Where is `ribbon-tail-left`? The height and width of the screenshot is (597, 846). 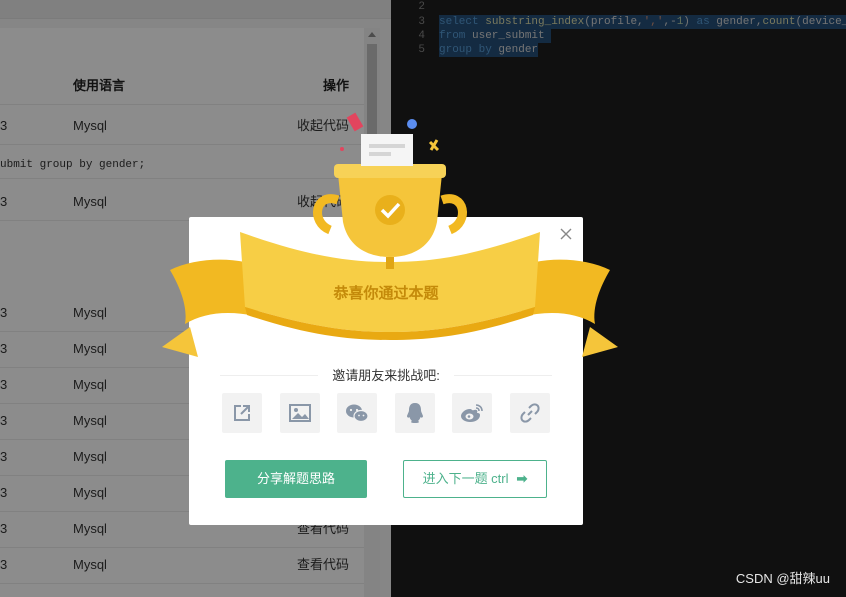
ribbon-tail-left is located at coordinates (180, 342).